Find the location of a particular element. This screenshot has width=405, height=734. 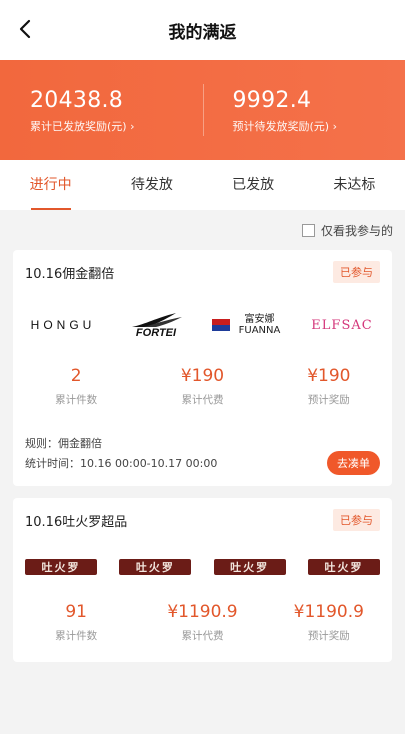

campaign-title: 10.16佣金翻倍 is located at coordinates (70, 274).